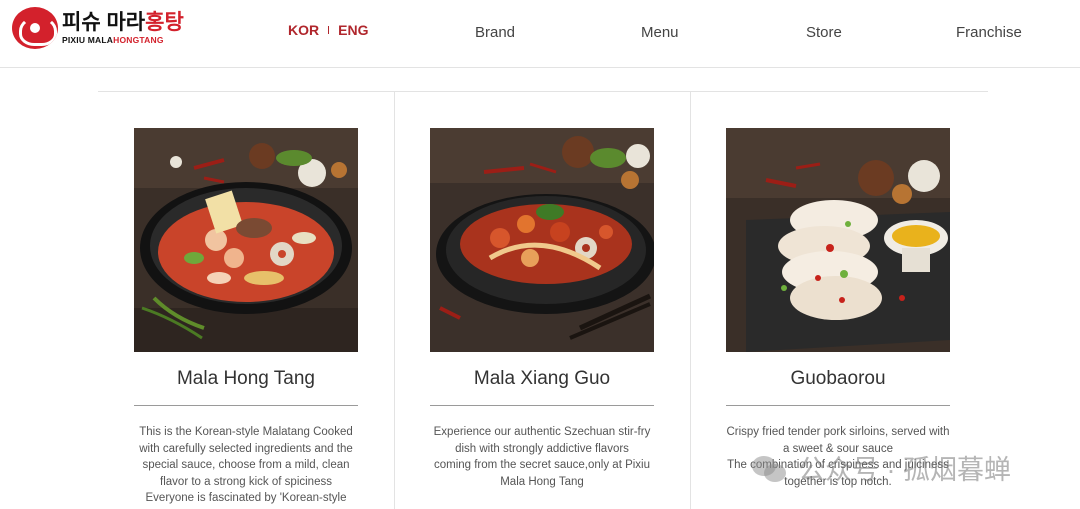  I want to click on dish-title: Guobaorou, so click(838, 378).